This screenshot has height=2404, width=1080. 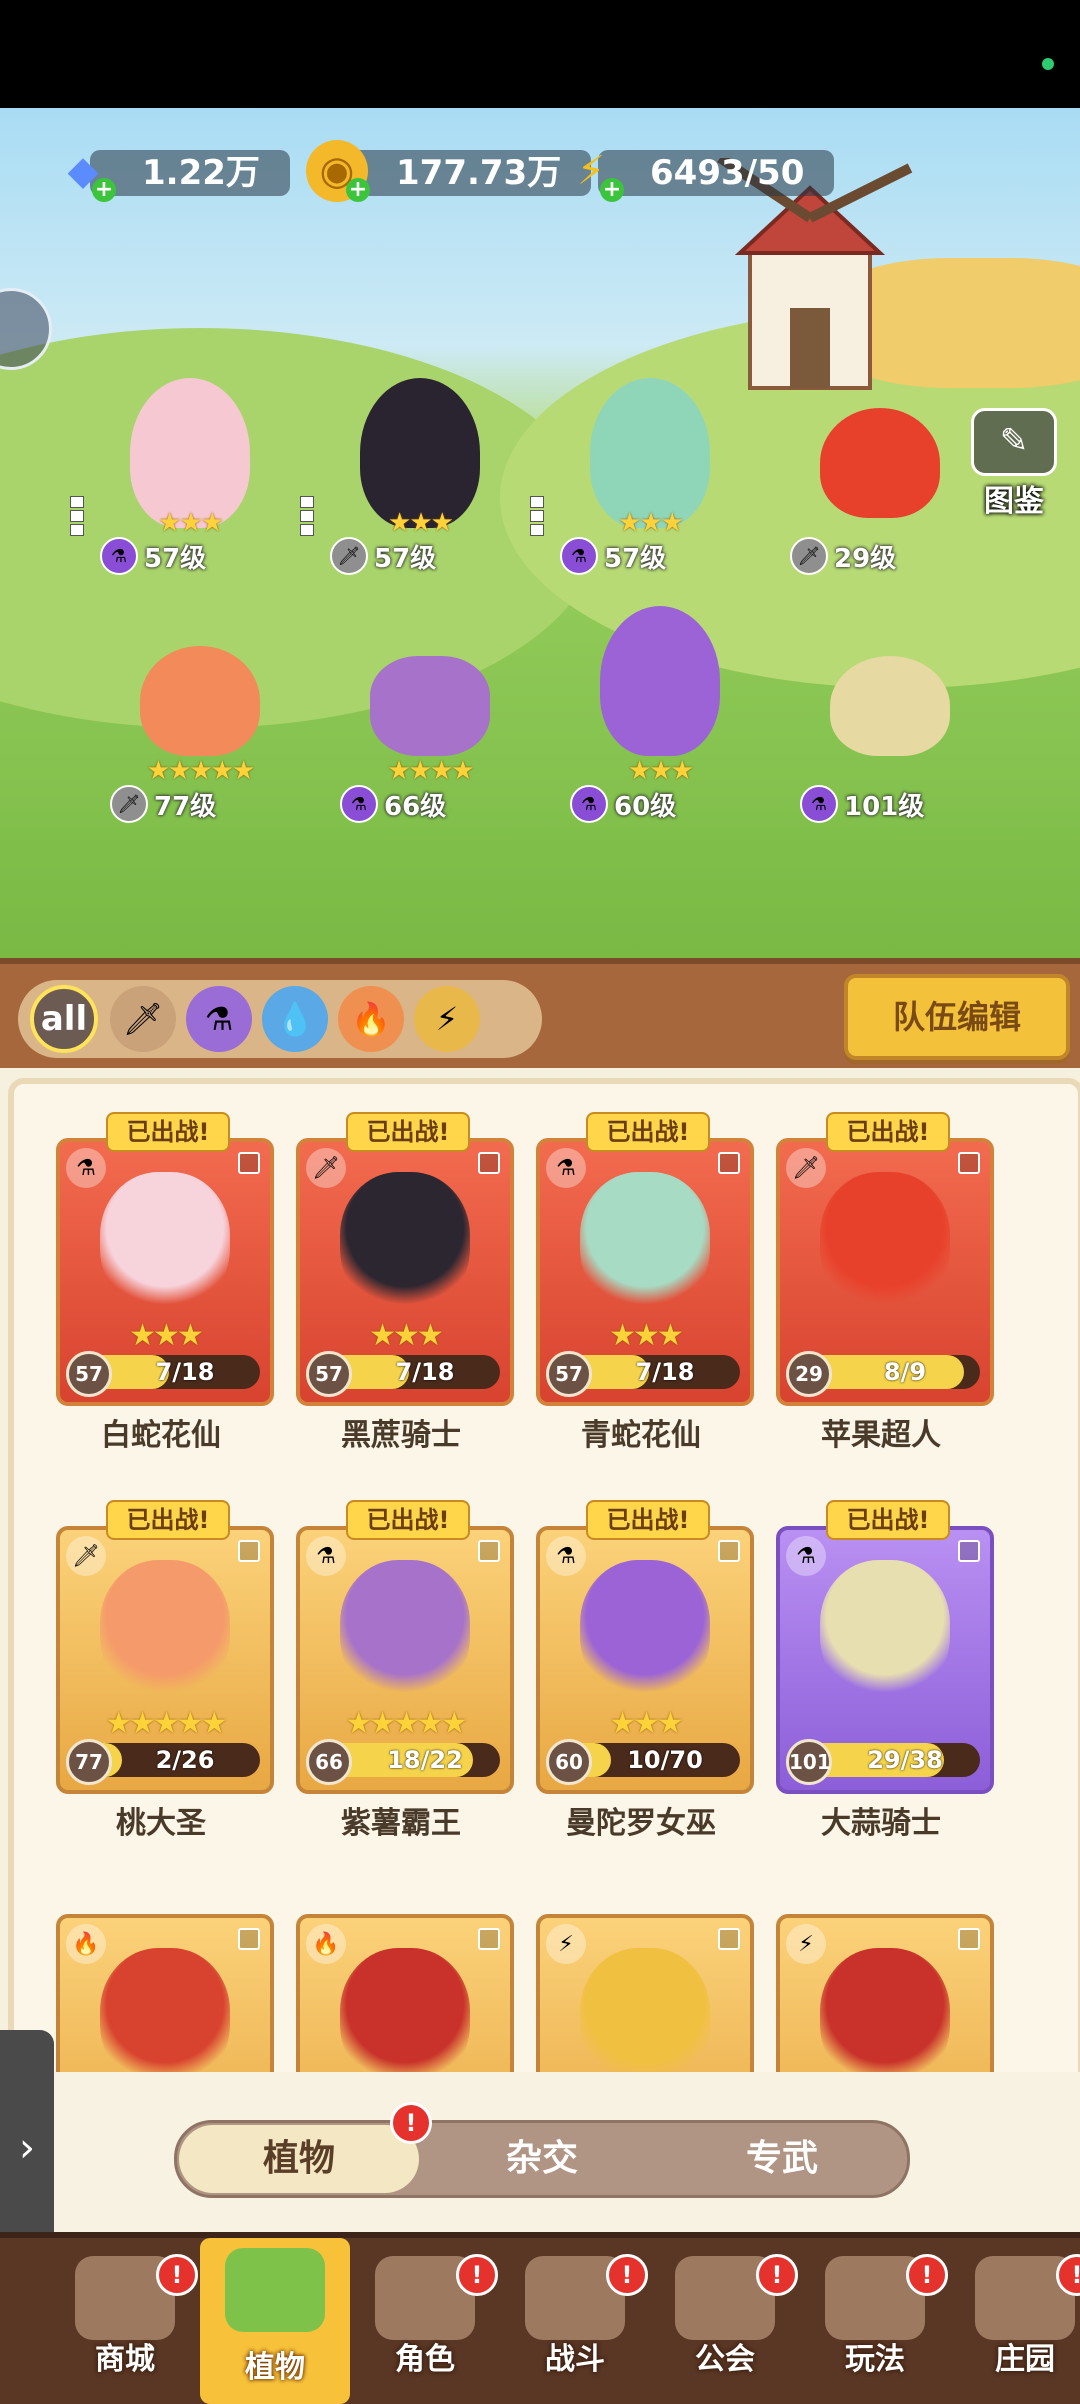 I want to click on nav-label: 角色, so click(x=425, y=2359).